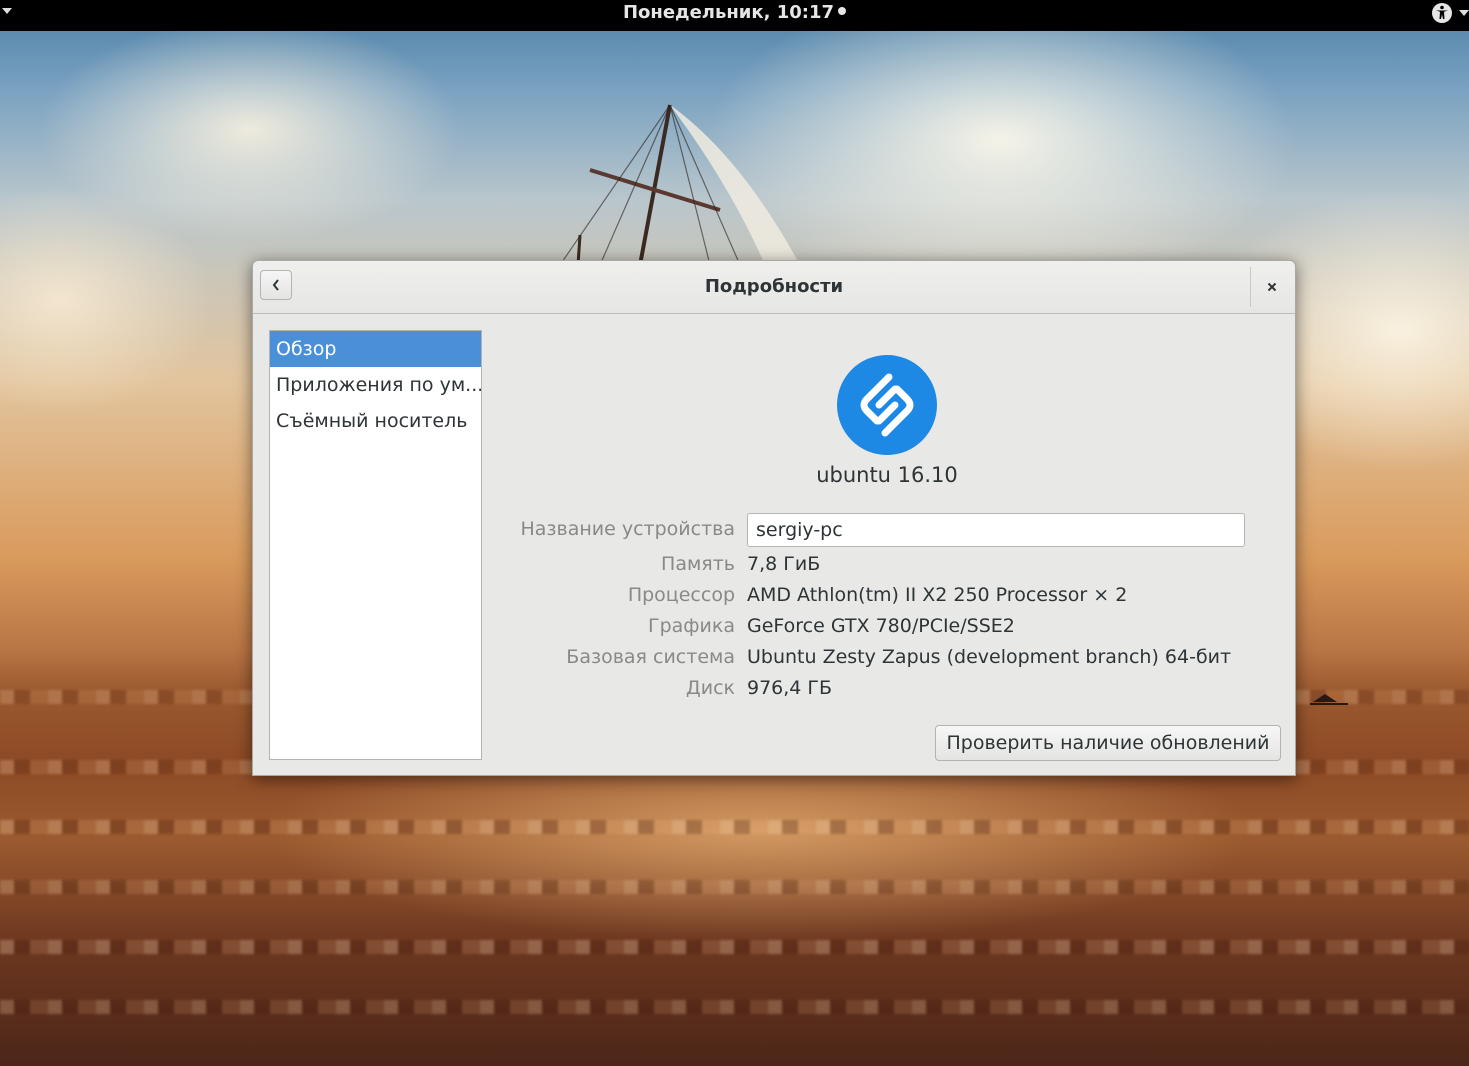 This screenshot has width=1469, height=1066. Describe the element at coordinates (1108, 743) in the screenshot. I see `check-updates-button: Проверить наличие обновлений` at that location.